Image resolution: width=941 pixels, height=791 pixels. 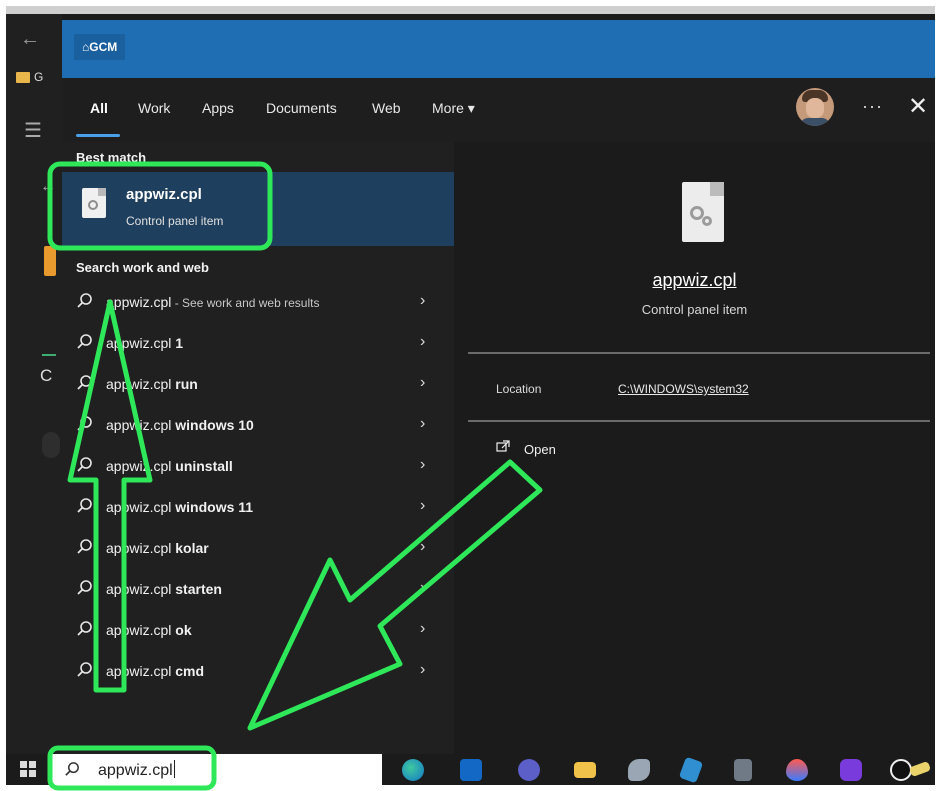 What do you see at coordinates (190, 548) in the screenshot?
I see `suggestion-completion: kolar` at bounding box center [190, 548].